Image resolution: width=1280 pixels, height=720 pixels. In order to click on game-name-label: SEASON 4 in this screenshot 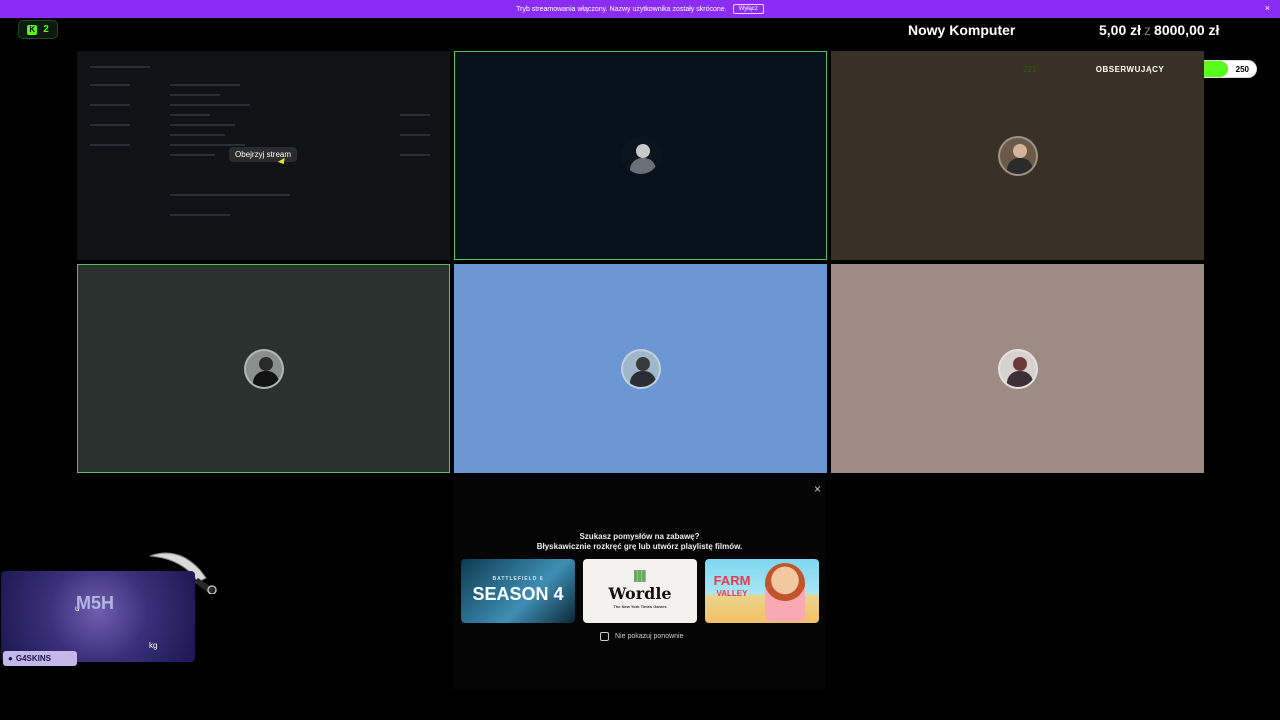, I will do `click(518, 594)`.